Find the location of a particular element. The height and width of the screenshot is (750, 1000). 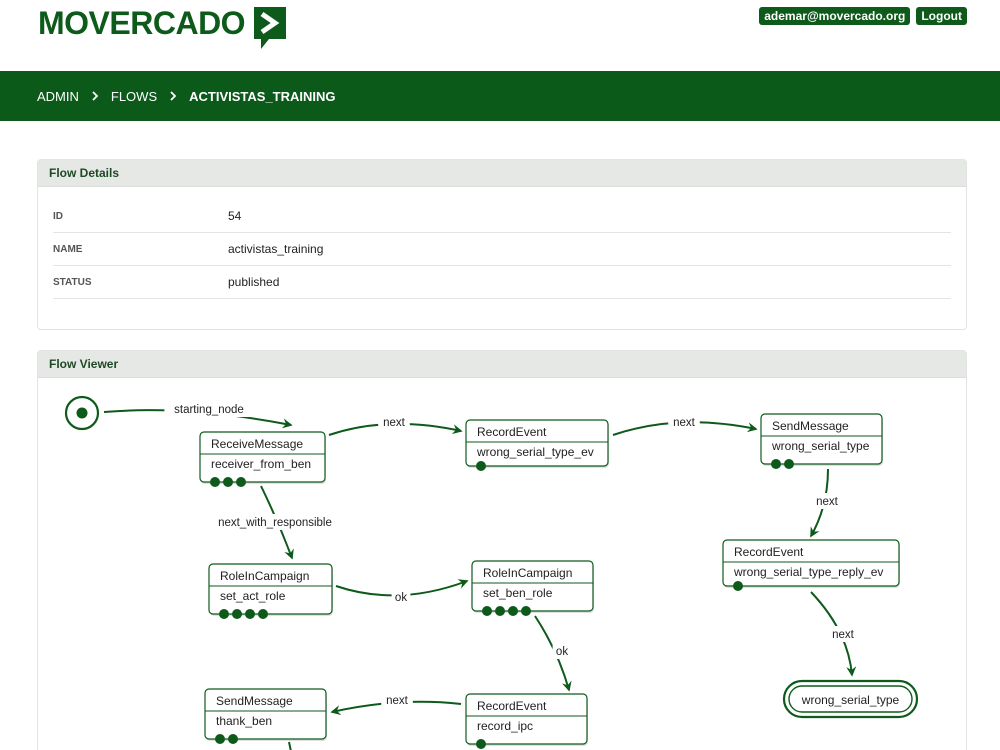

flow-node: ReceiveMessage receiver_from_ben is located at coordinates (262, 459).